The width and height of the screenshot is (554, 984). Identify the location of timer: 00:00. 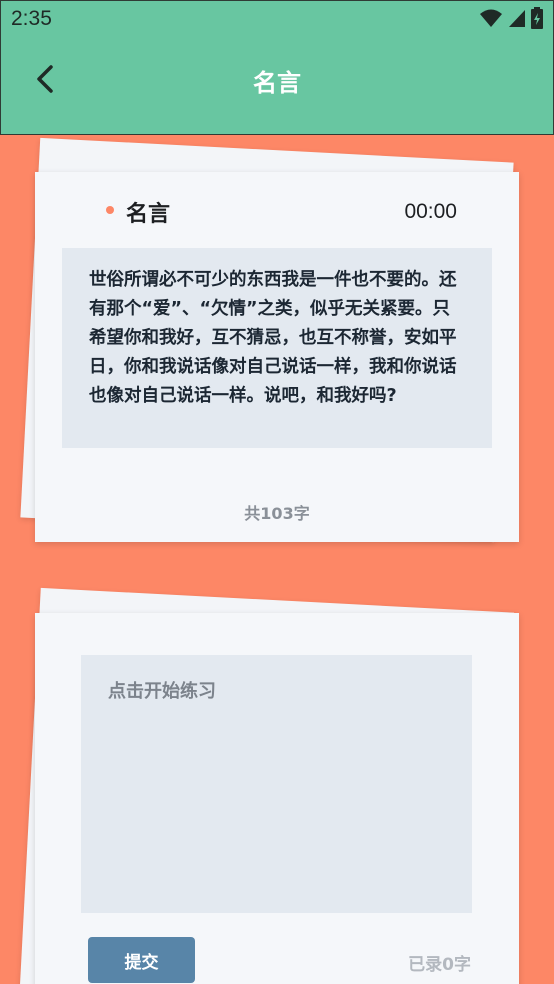
(430, 211).